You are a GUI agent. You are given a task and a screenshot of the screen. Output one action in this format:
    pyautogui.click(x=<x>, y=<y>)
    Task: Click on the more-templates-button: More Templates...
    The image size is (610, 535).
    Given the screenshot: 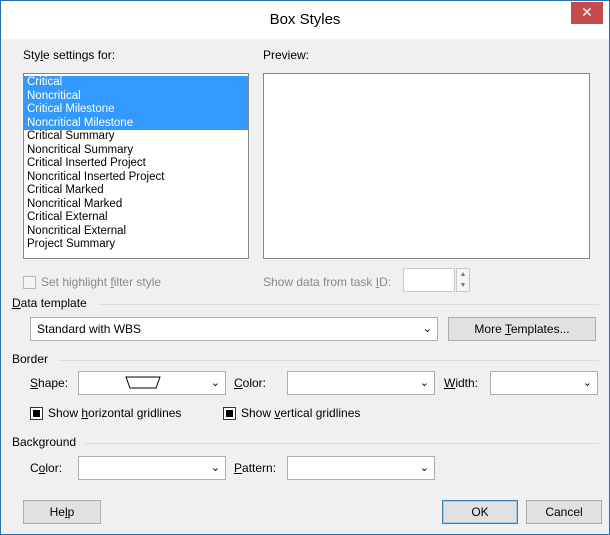 What is the action you would take?
    pyautogui.click(x=522, y=329)
    